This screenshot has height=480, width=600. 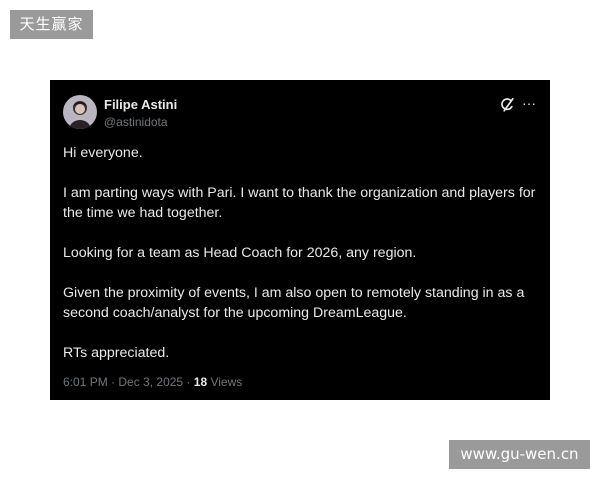 What do you see at coordinates (51, 24) in the screenshot?
I see `watermark-top-left: 天生赢家` at bounding box center [51, 24].